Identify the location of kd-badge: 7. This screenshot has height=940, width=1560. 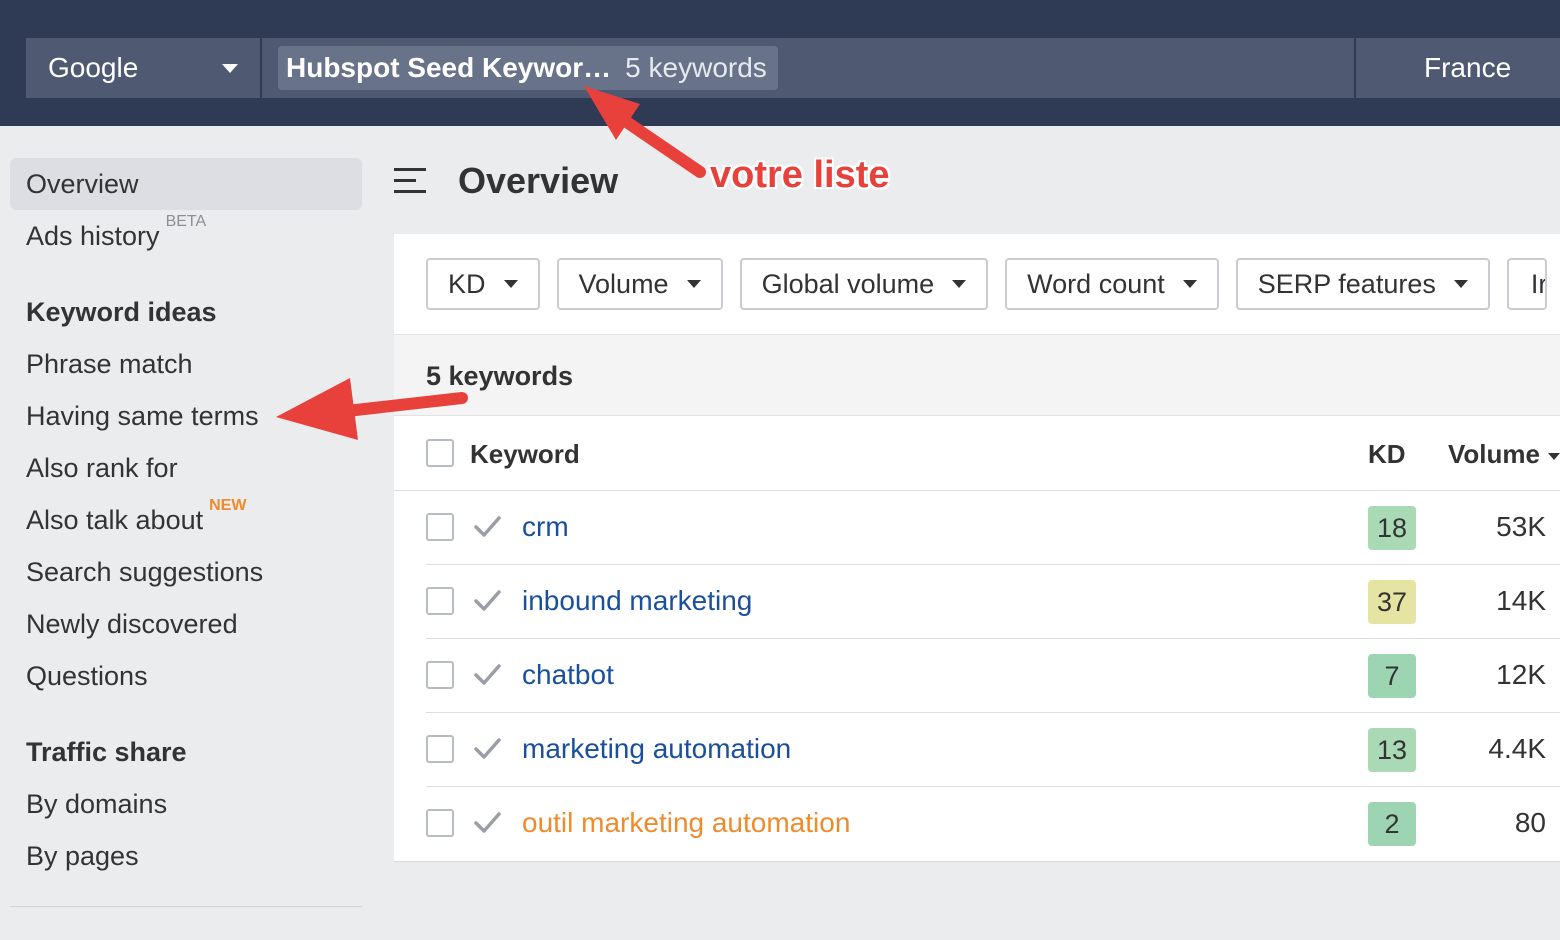
(1392, 676).